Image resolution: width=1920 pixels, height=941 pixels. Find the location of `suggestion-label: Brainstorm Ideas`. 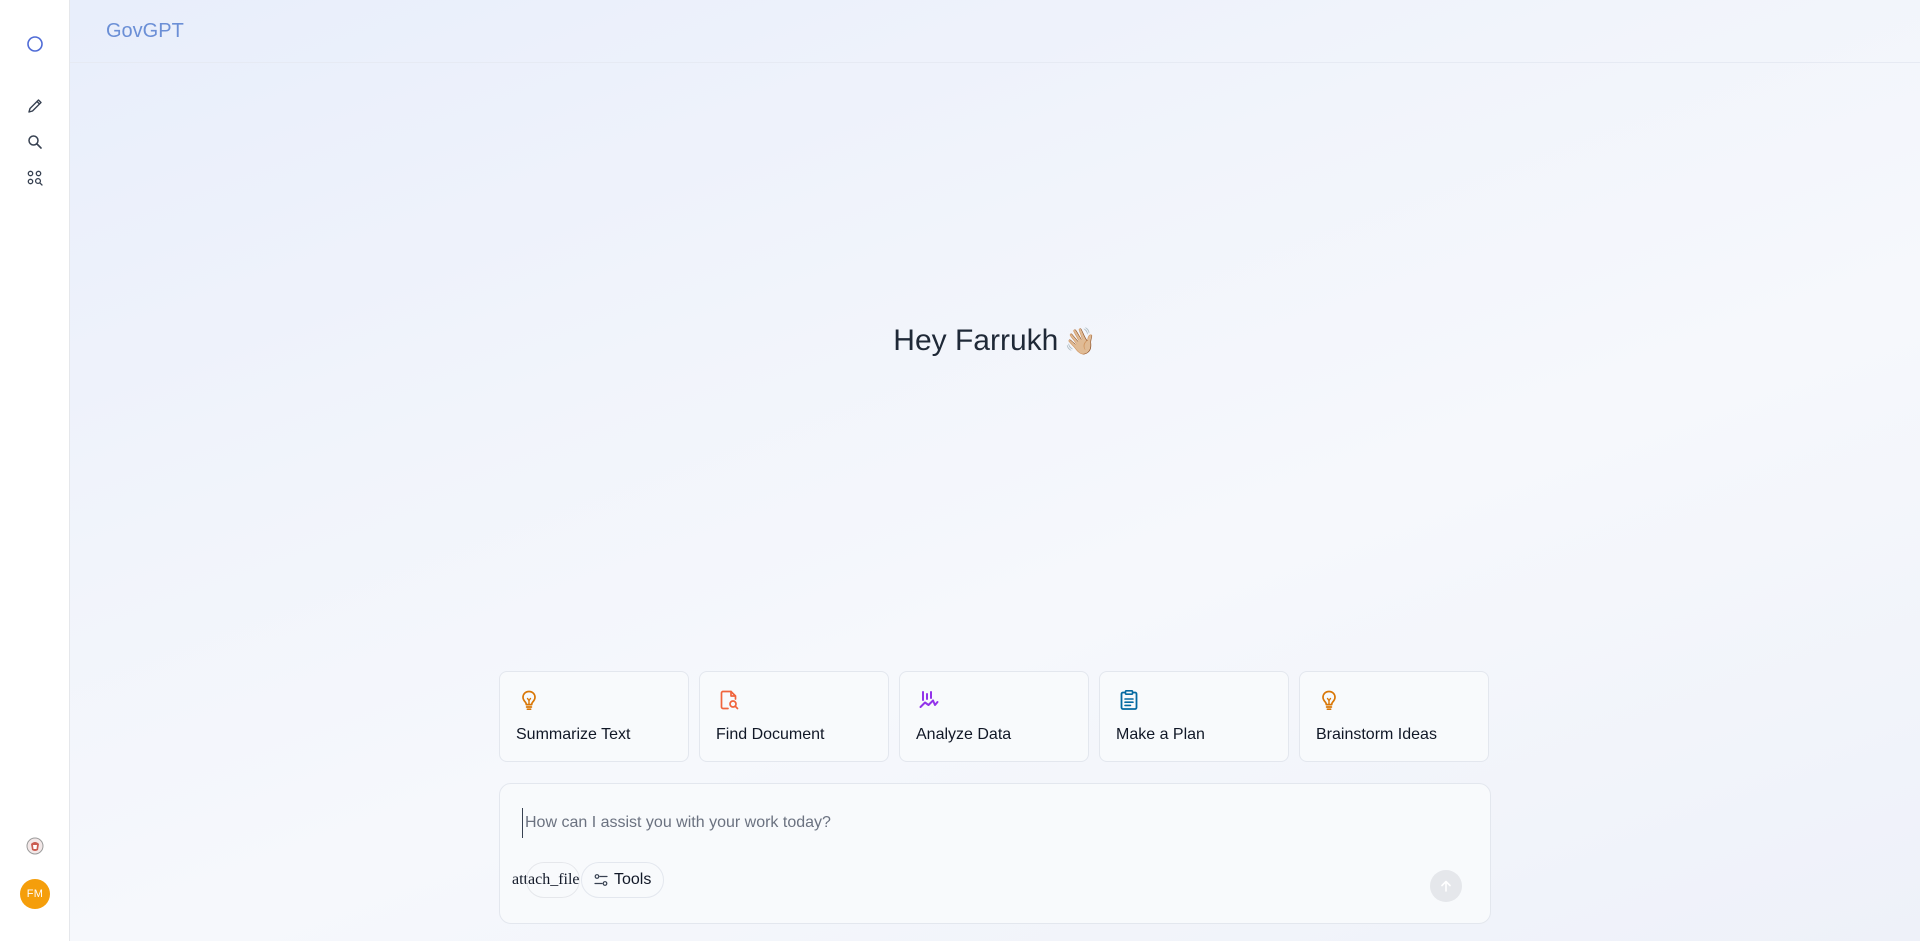

suggestion-label: Brainstorm Ideas is located at coordinates (1376, 734).